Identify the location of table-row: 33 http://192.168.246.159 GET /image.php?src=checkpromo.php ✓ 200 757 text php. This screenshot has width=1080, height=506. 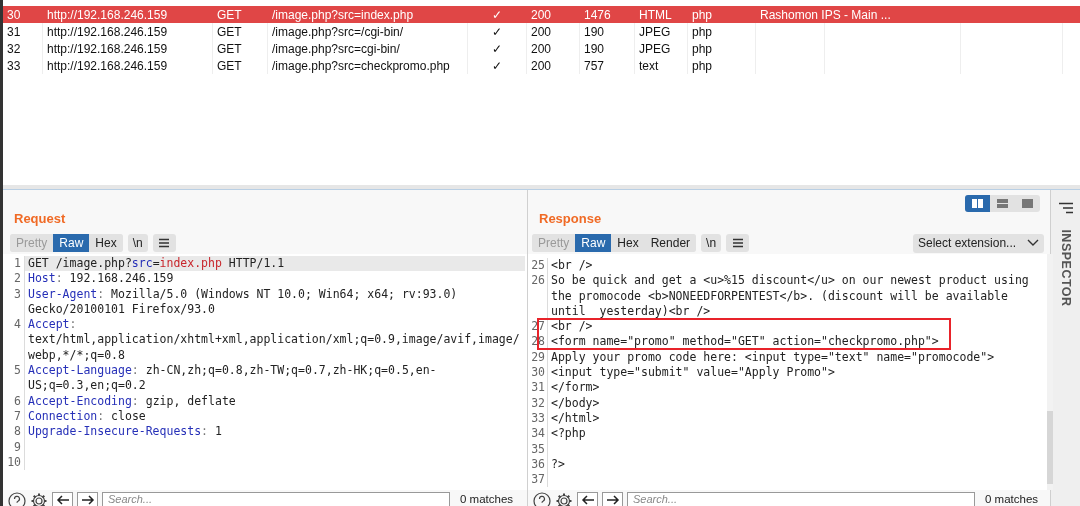
(541, 65).